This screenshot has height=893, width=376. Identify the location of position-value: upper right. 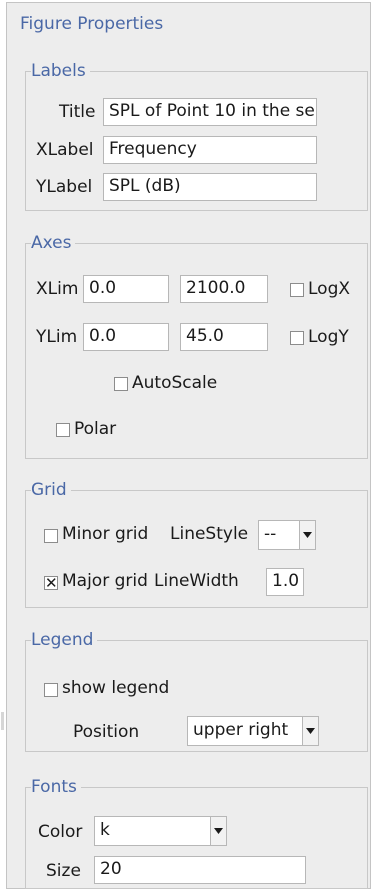
(241, 730).